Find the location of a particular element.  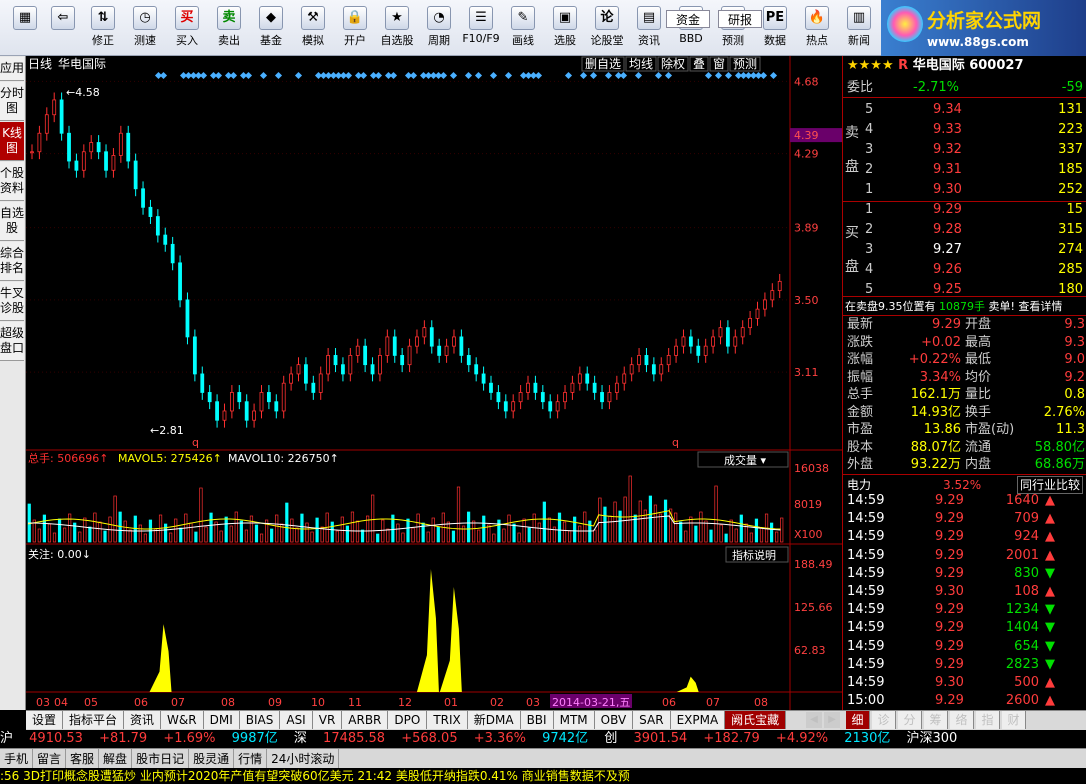

notice-link: 卖单! 查看详情 is located at coordinates (1026, 306).